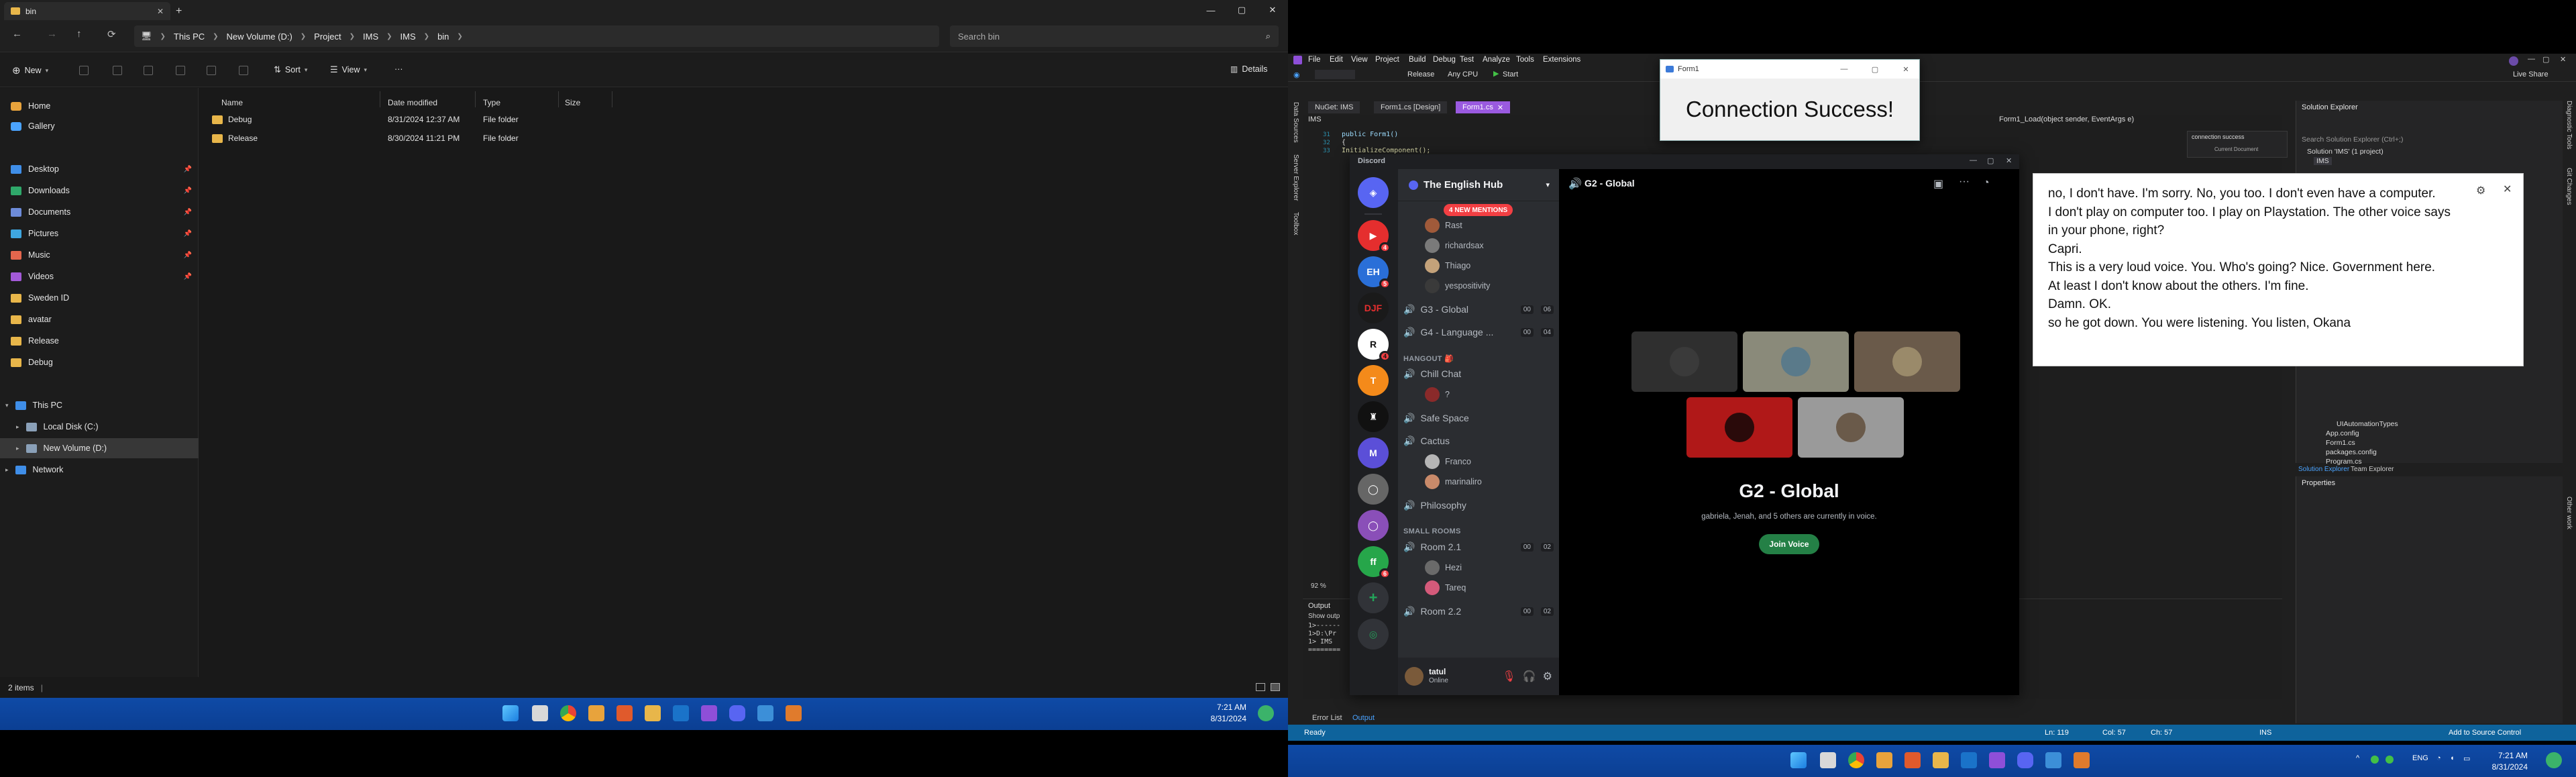 Image resolution: width=2576 pixels, height=777 pixels. Describe the element at coordinates (111, 34) in the screenshot. I see `refresh-icon: ⟳` at that location.